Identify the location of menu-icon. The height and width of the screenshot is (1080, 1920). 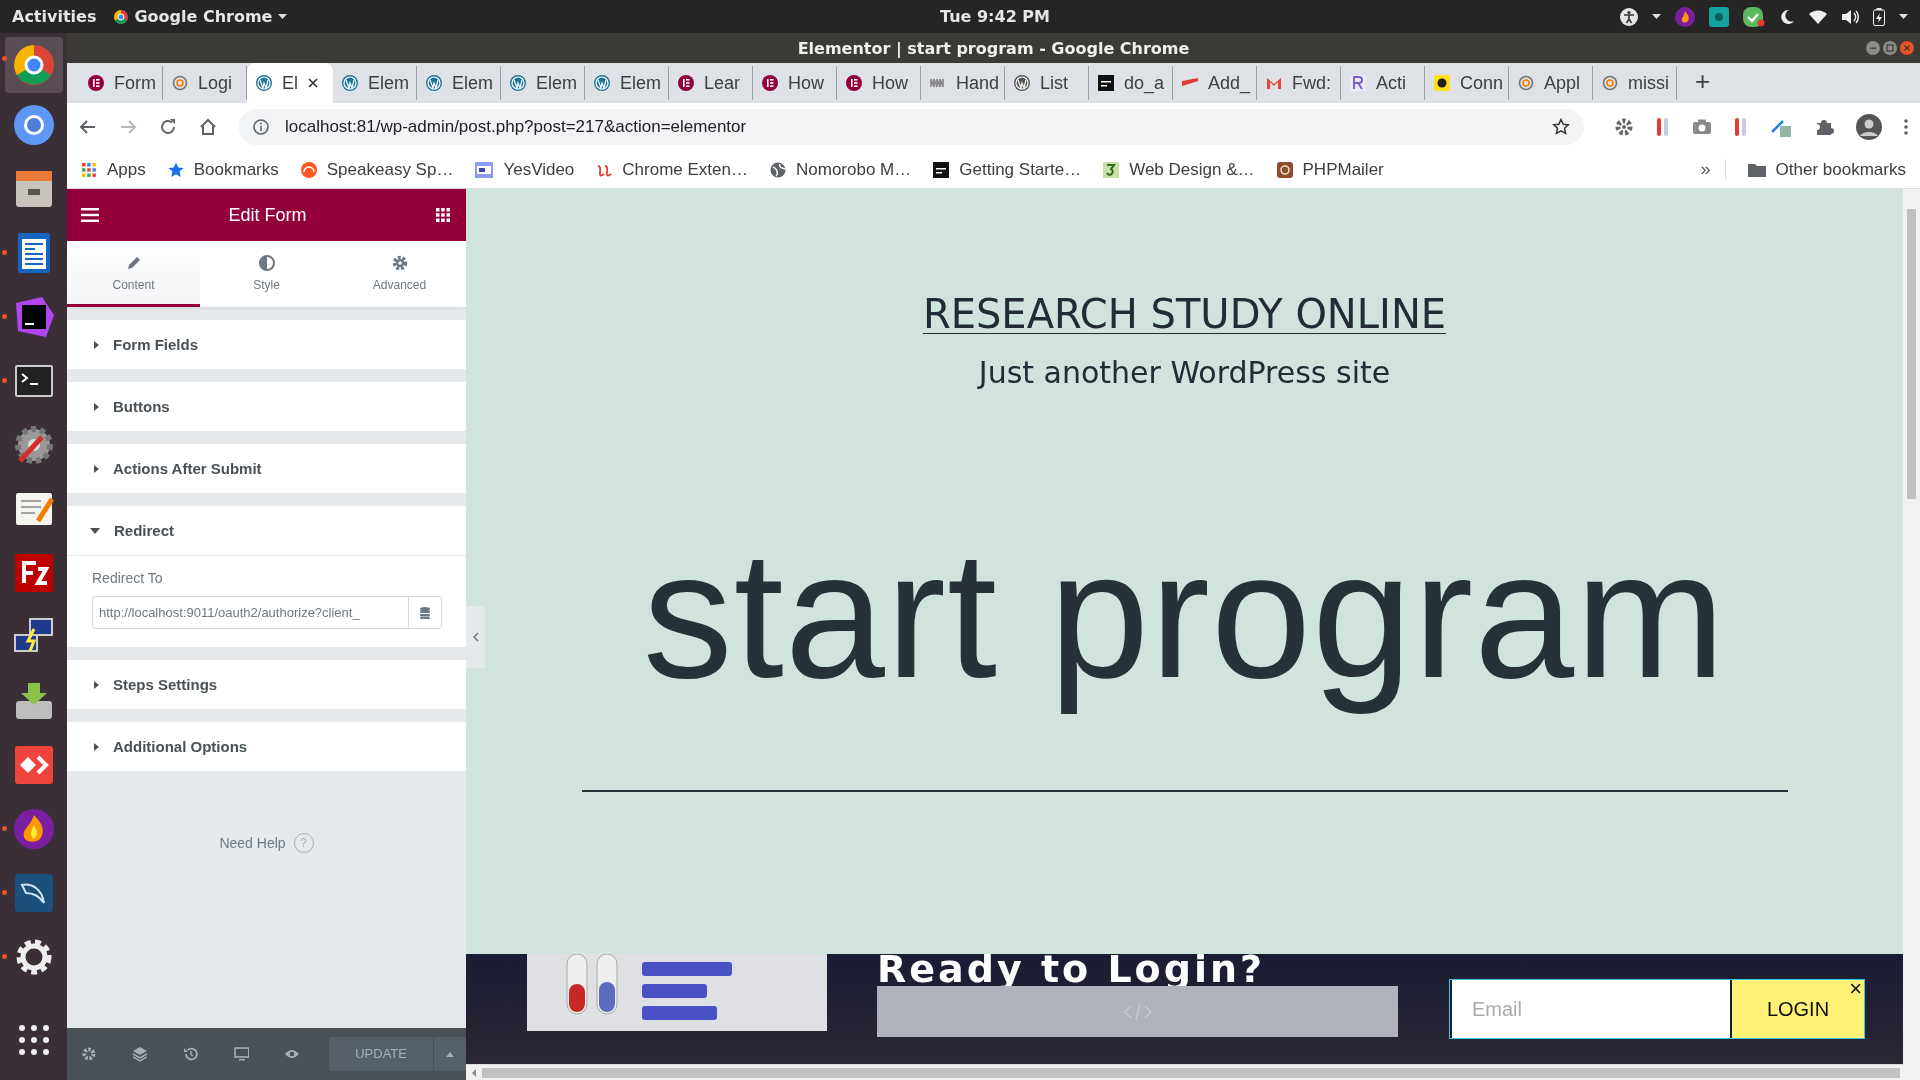
(90, 215).